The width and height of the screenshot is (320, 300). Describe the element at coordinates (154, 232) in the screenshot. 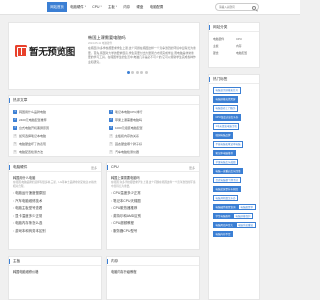

I see `list-item: 服务器CPU型号` at that location.